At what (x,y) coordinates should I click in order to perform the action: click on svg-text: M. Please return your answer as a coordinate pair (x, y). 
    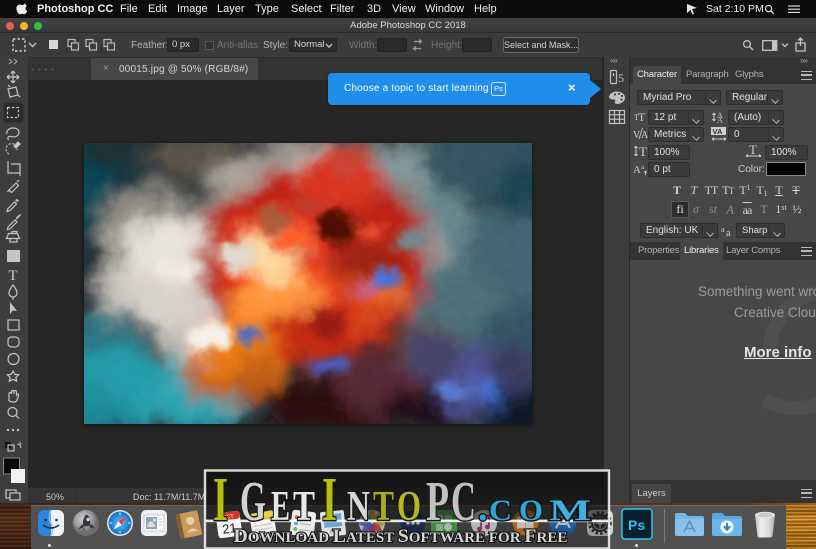
    Looking at the image, I should click on (570, 510).